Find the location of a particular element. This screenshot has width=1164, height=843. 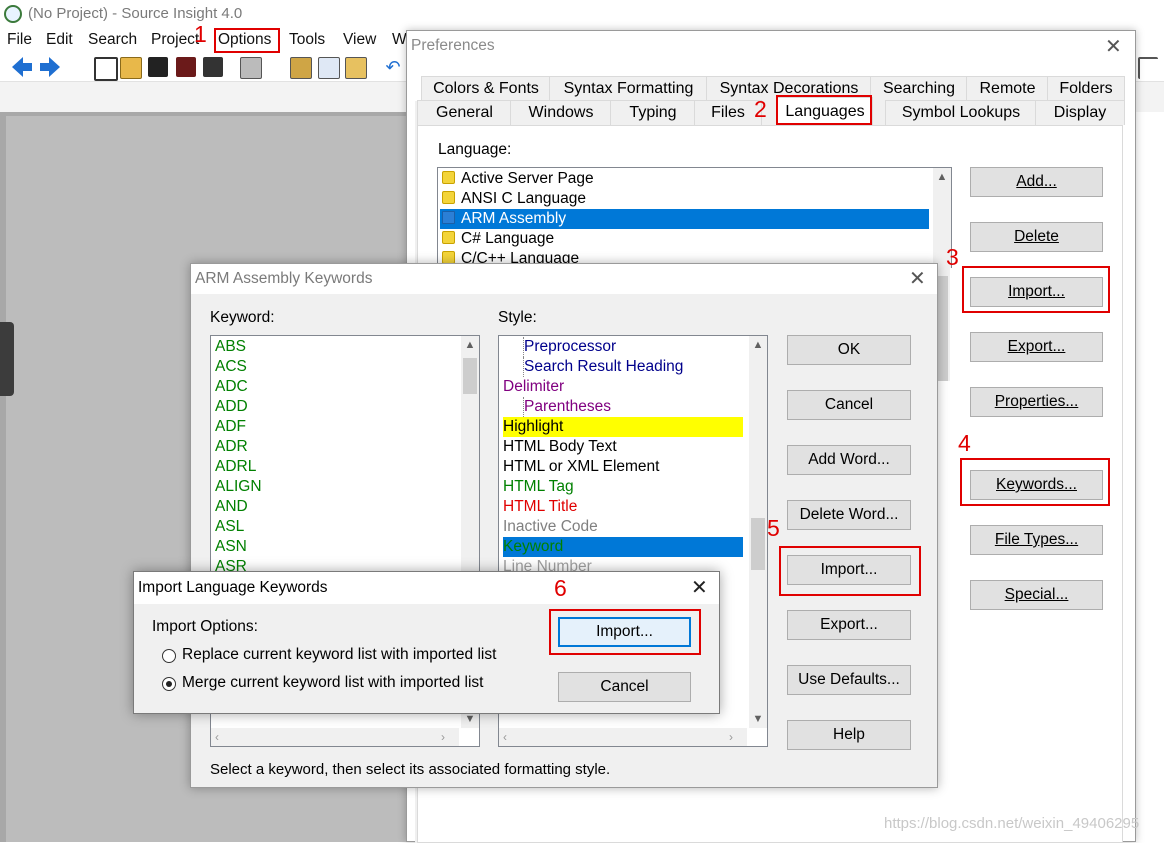

tab-folders: Folders is located at coordinates (1086, 88).